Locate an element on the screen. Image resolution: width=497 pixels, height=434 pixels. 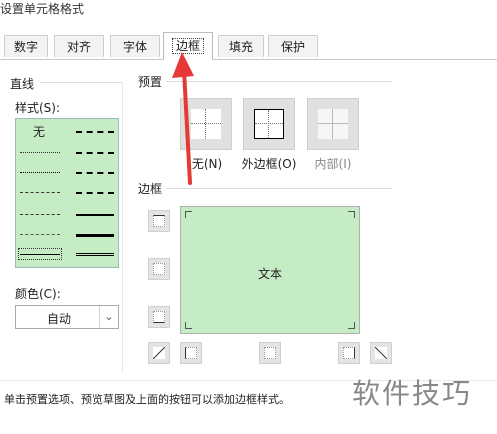
red-arrow-annotation is located at coordinates (183, 118).